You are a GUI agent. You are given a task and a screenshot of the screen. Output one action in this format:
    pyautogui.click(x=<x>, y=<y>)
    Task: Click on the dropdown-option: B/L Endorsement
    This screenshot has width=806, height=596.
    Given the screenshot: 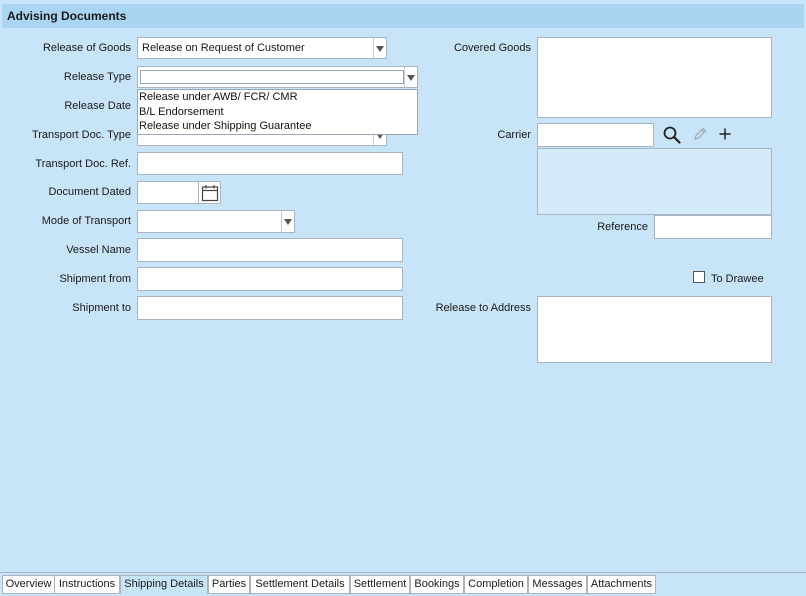 What is the action you would take?
    pyautogui.click(x=181, y=112)
    